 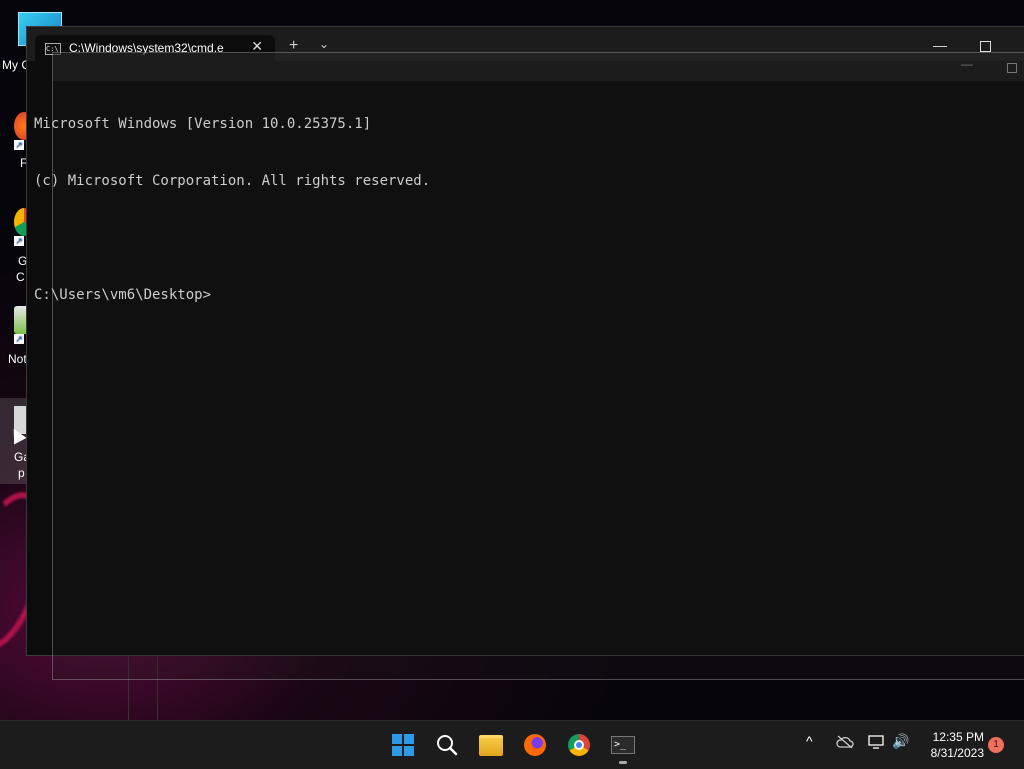 I want to click on taskbar: >_ ^ 🔊 12:35 PM 8/31/2023 1, so click(x=512, y=744).